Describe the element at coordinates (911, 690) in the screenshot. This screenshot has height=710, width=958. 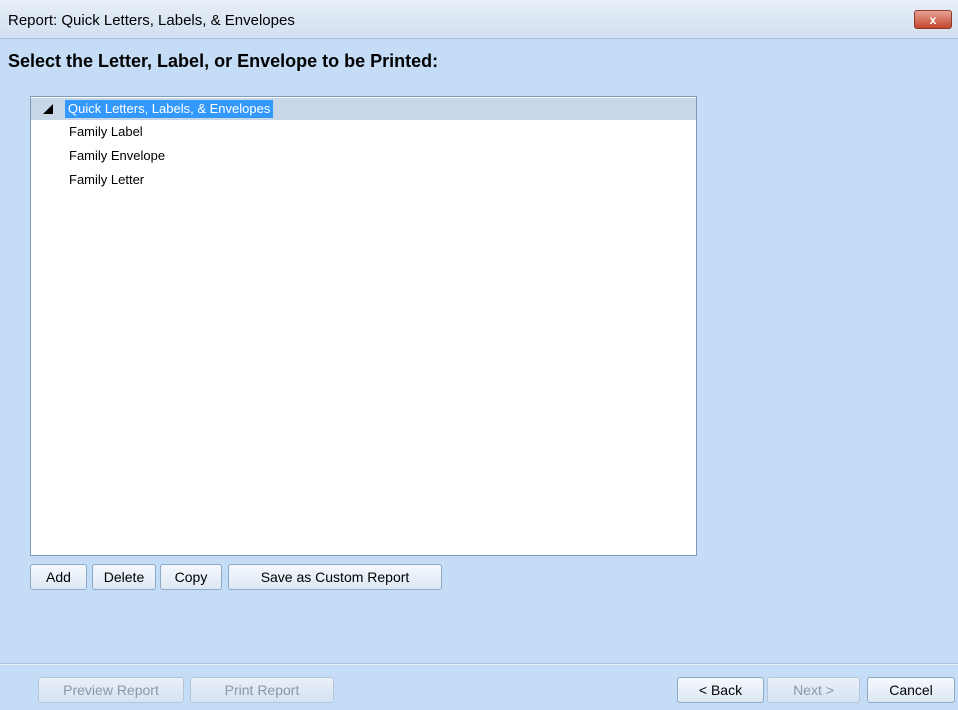
I see `cancel-button: Cancel` at that location.